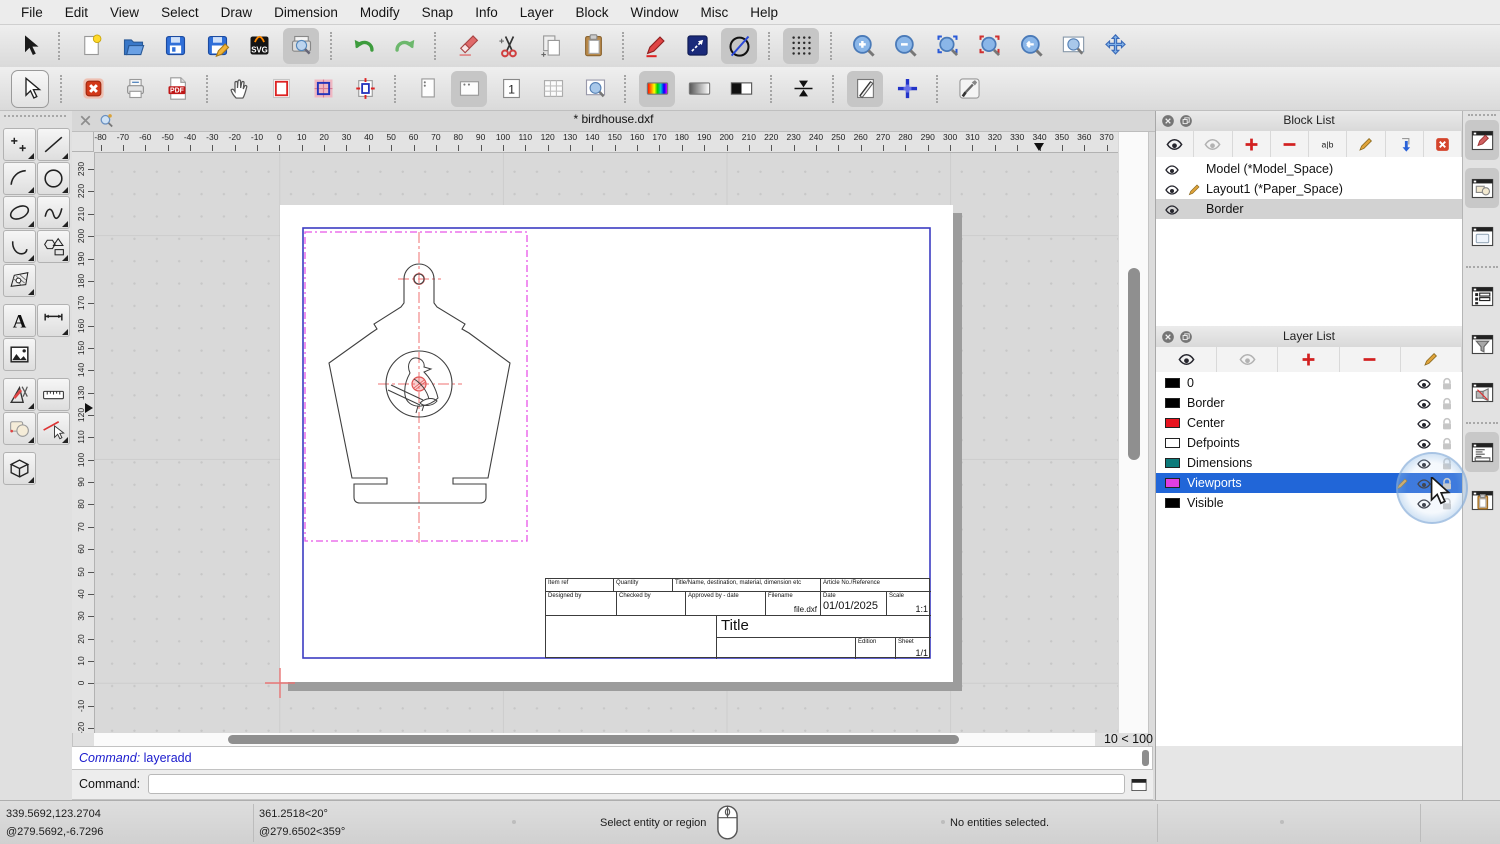 The height and width of the screenshot is (844, 1500). I want to click on menu-dimension: Dimension, so click(306, 12).